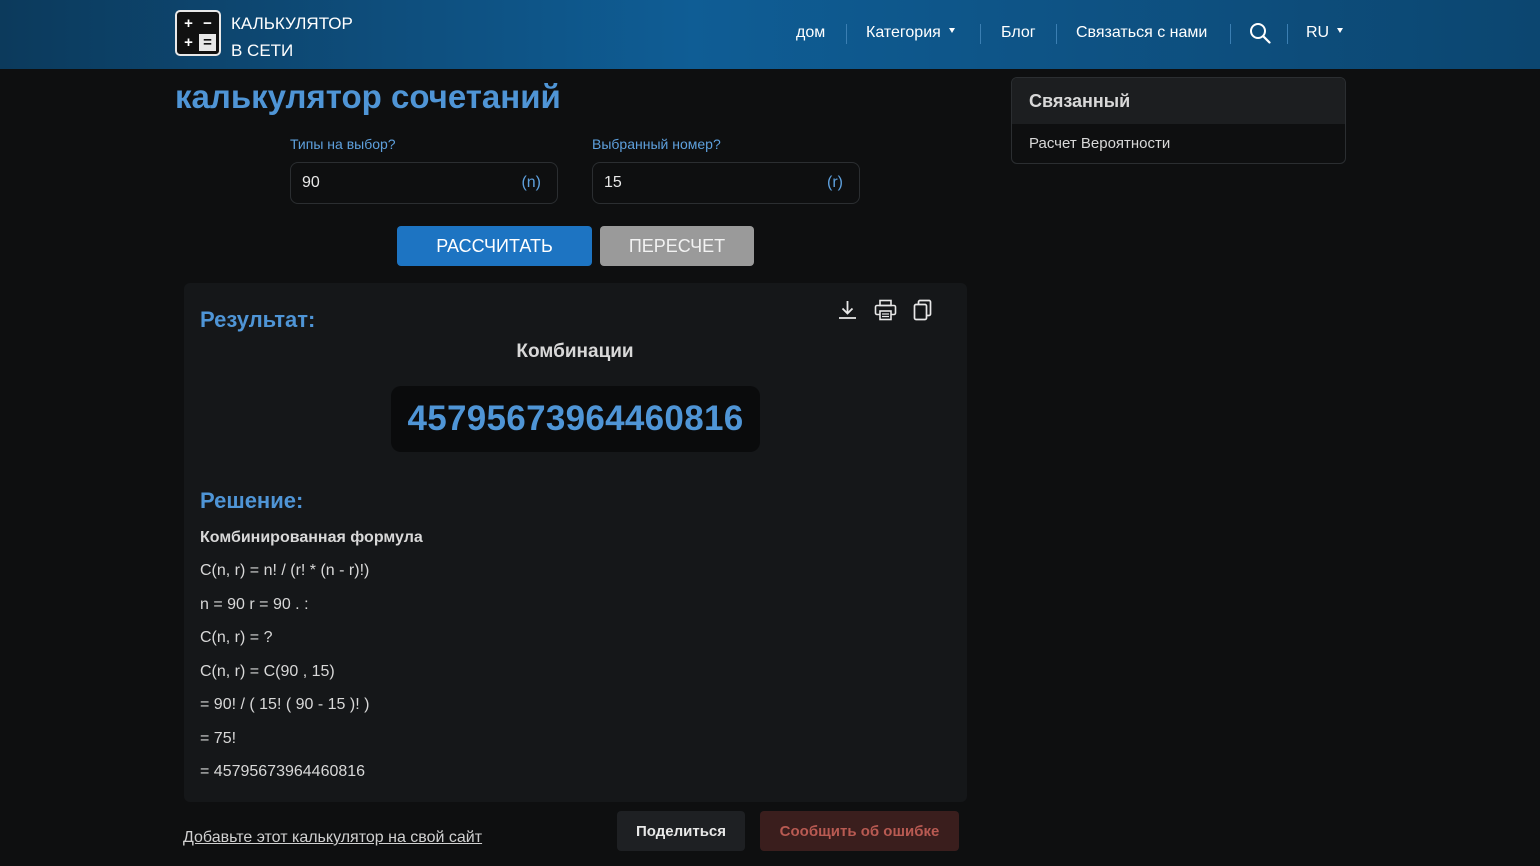  Describe the element at coordinates (726, 183) in the screenshot. I see `r-input-field: 15 (r)` at that location.